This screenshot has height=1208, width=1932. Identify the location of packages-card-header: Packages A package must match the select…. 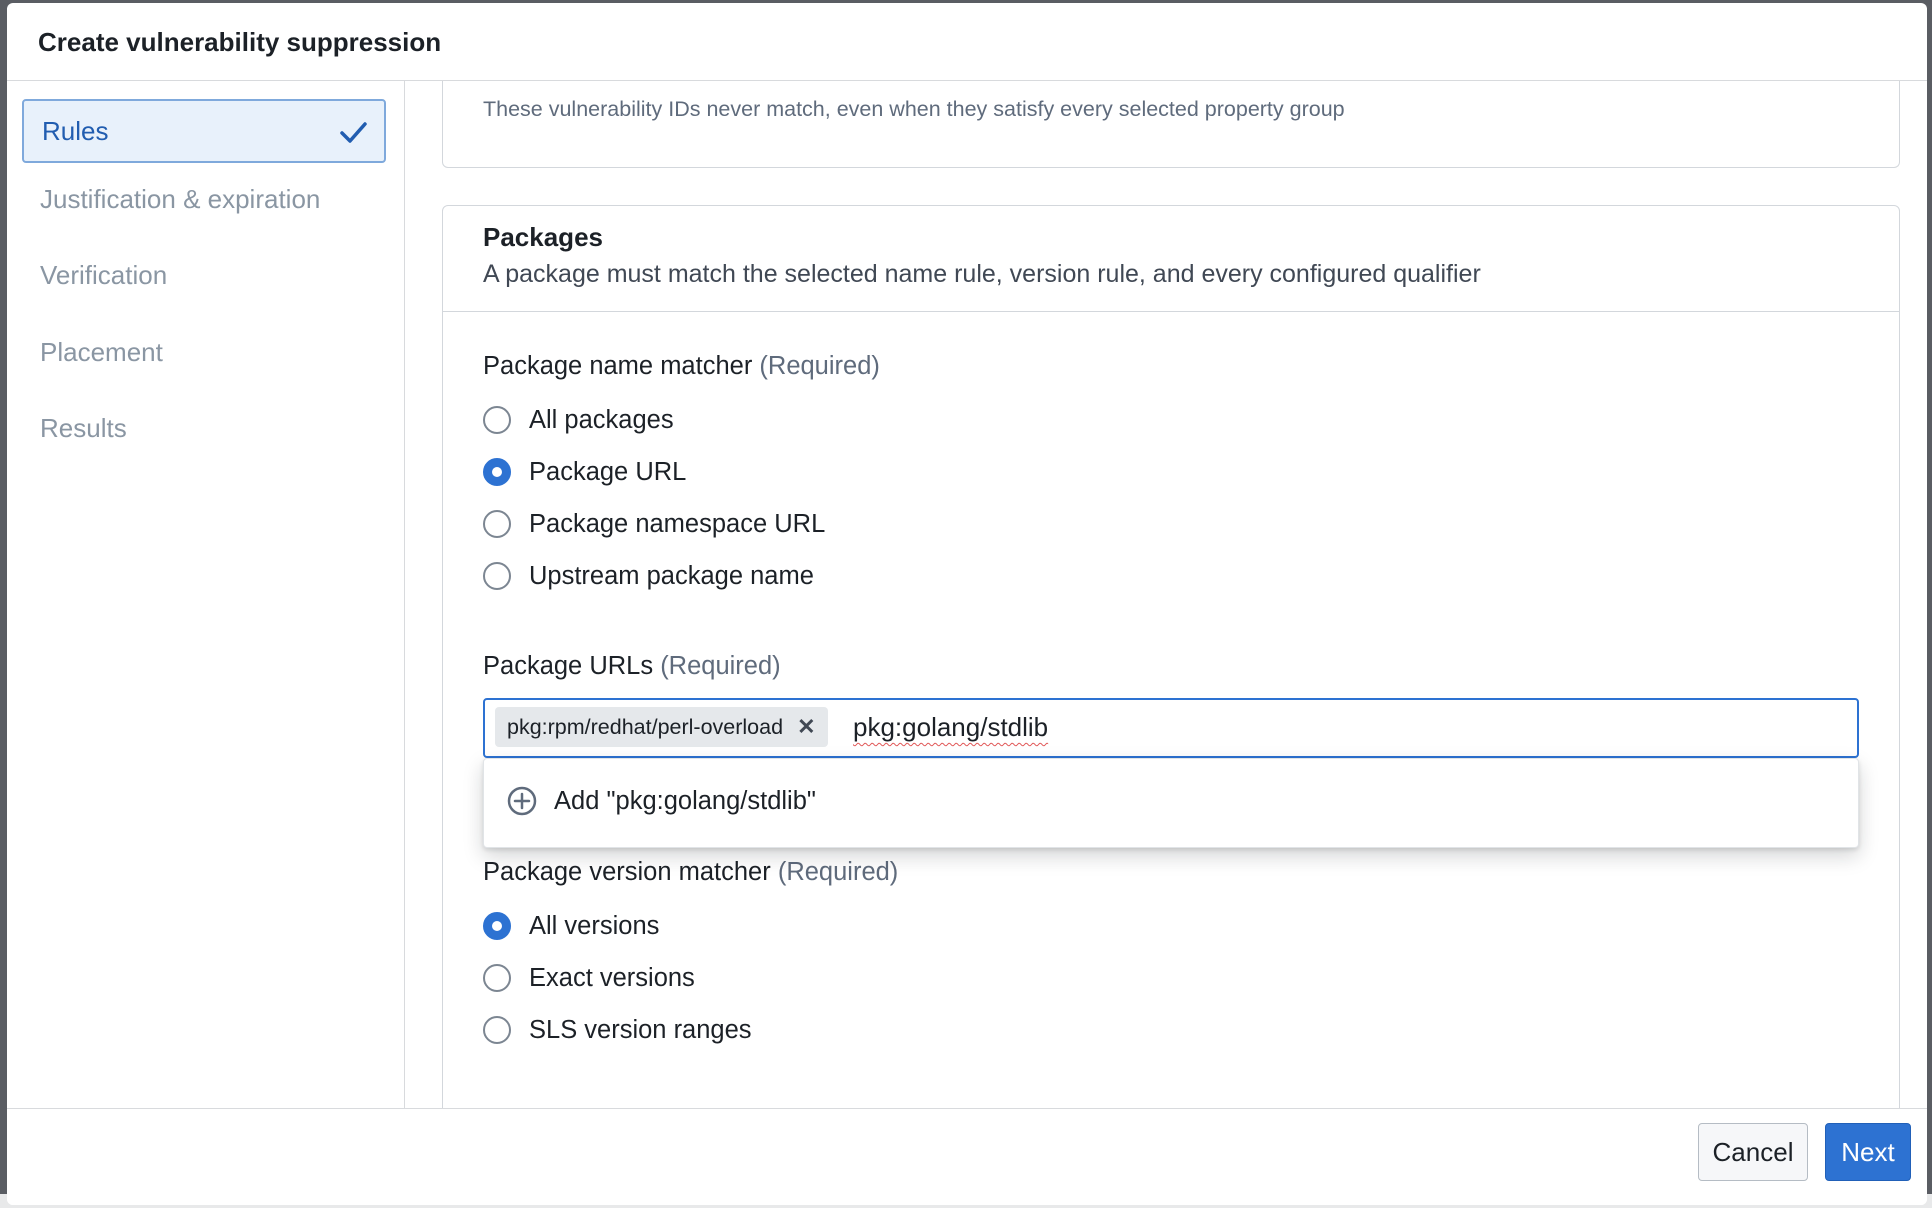
(1171, 259).